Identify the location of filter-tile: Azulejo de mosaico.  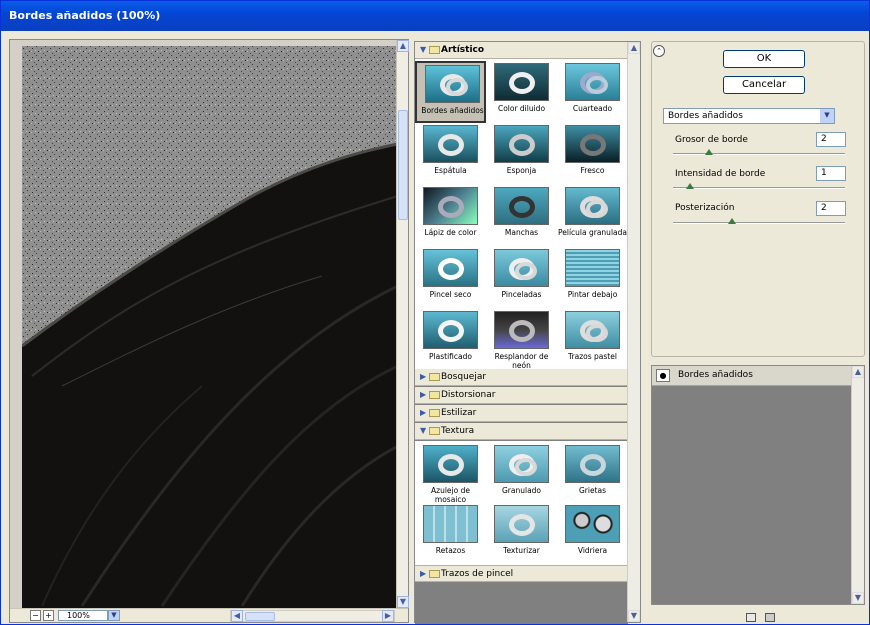
(450, 474).